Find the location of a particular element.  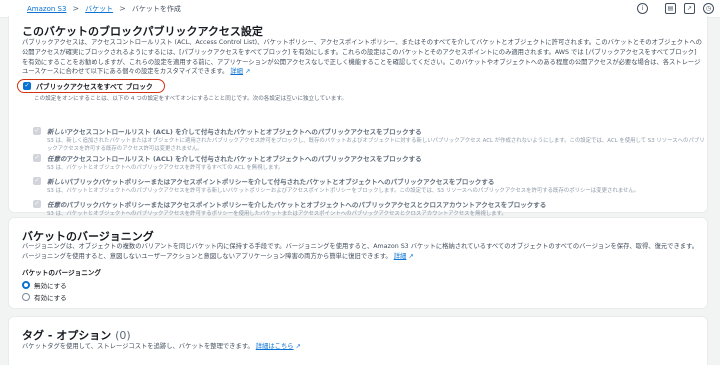

top-icon-group: i ▤ ↗ ◷ is located at coordinates (671, 8).